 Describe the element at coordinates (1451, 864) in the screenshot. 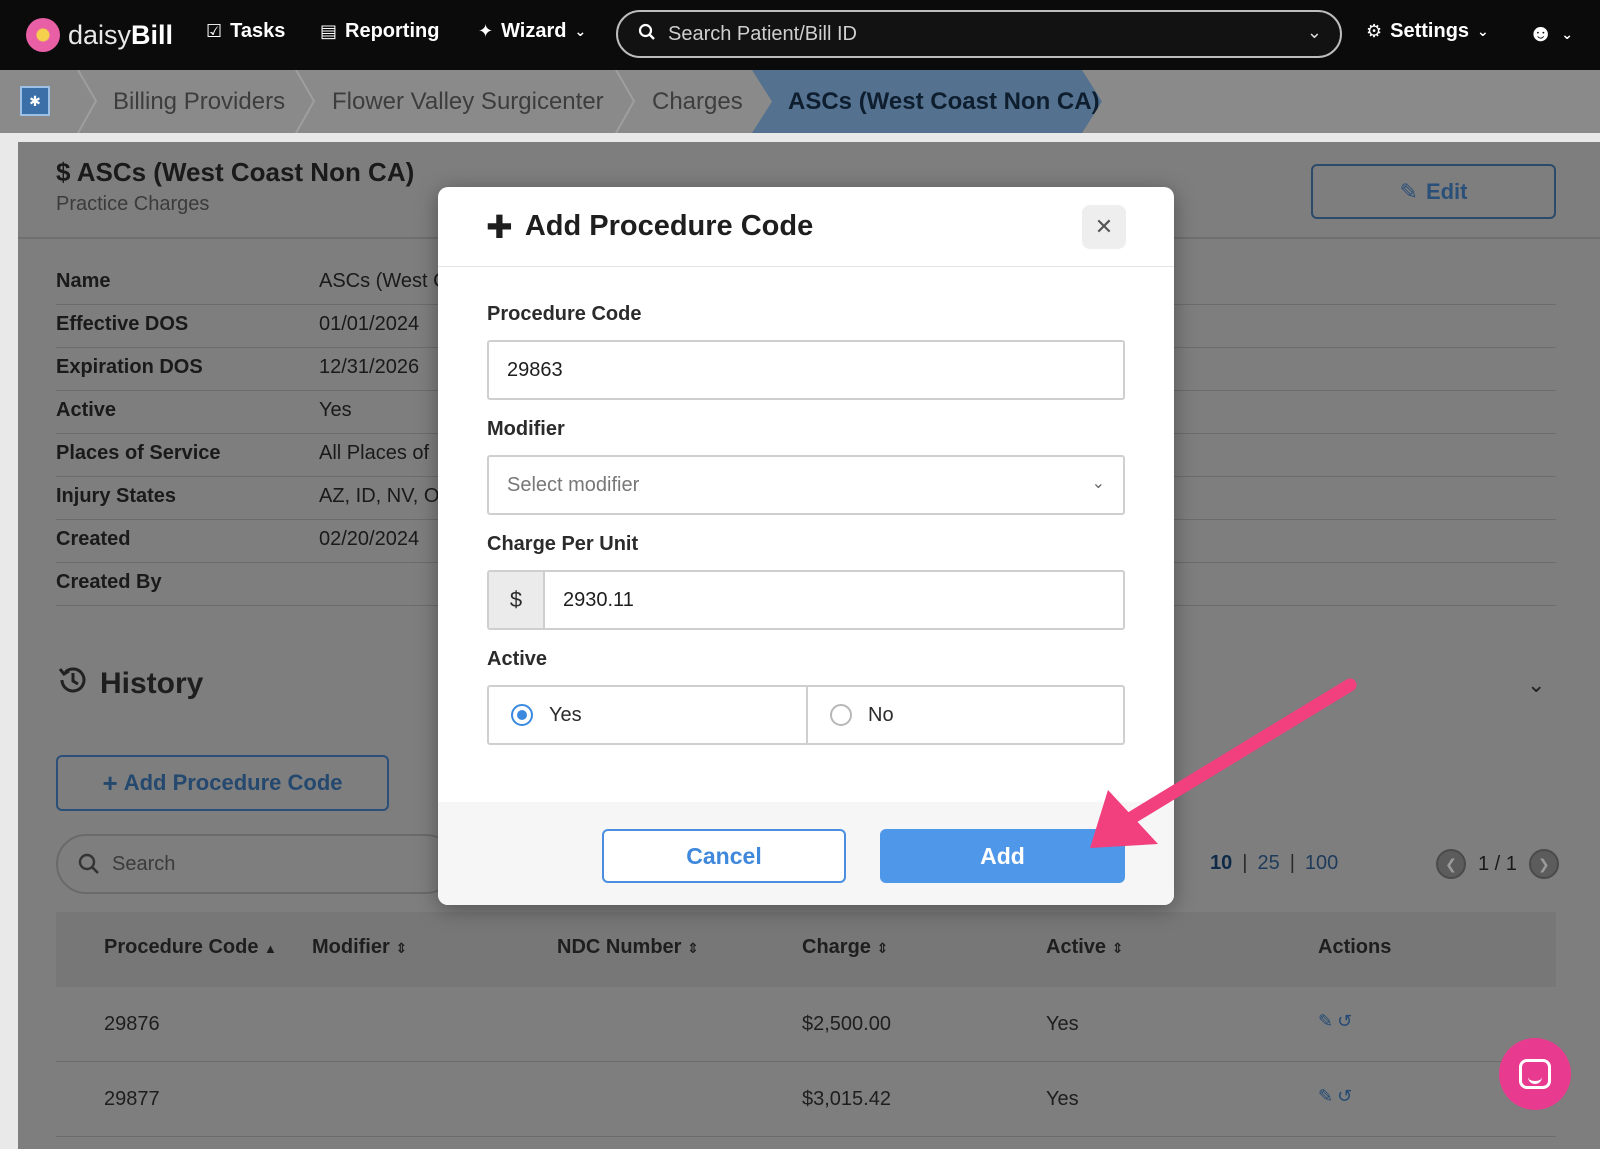

I see `previous-page-icon: ❮` at that location.